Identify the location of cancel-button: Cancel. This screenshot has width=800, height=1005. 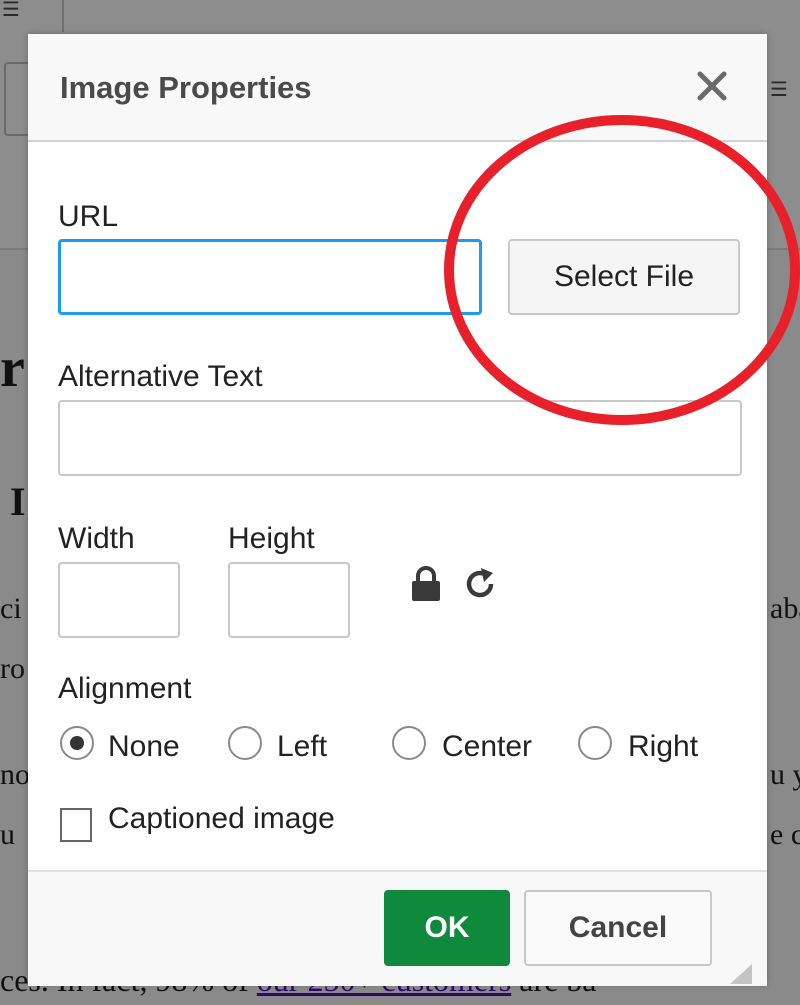
(618, 928).